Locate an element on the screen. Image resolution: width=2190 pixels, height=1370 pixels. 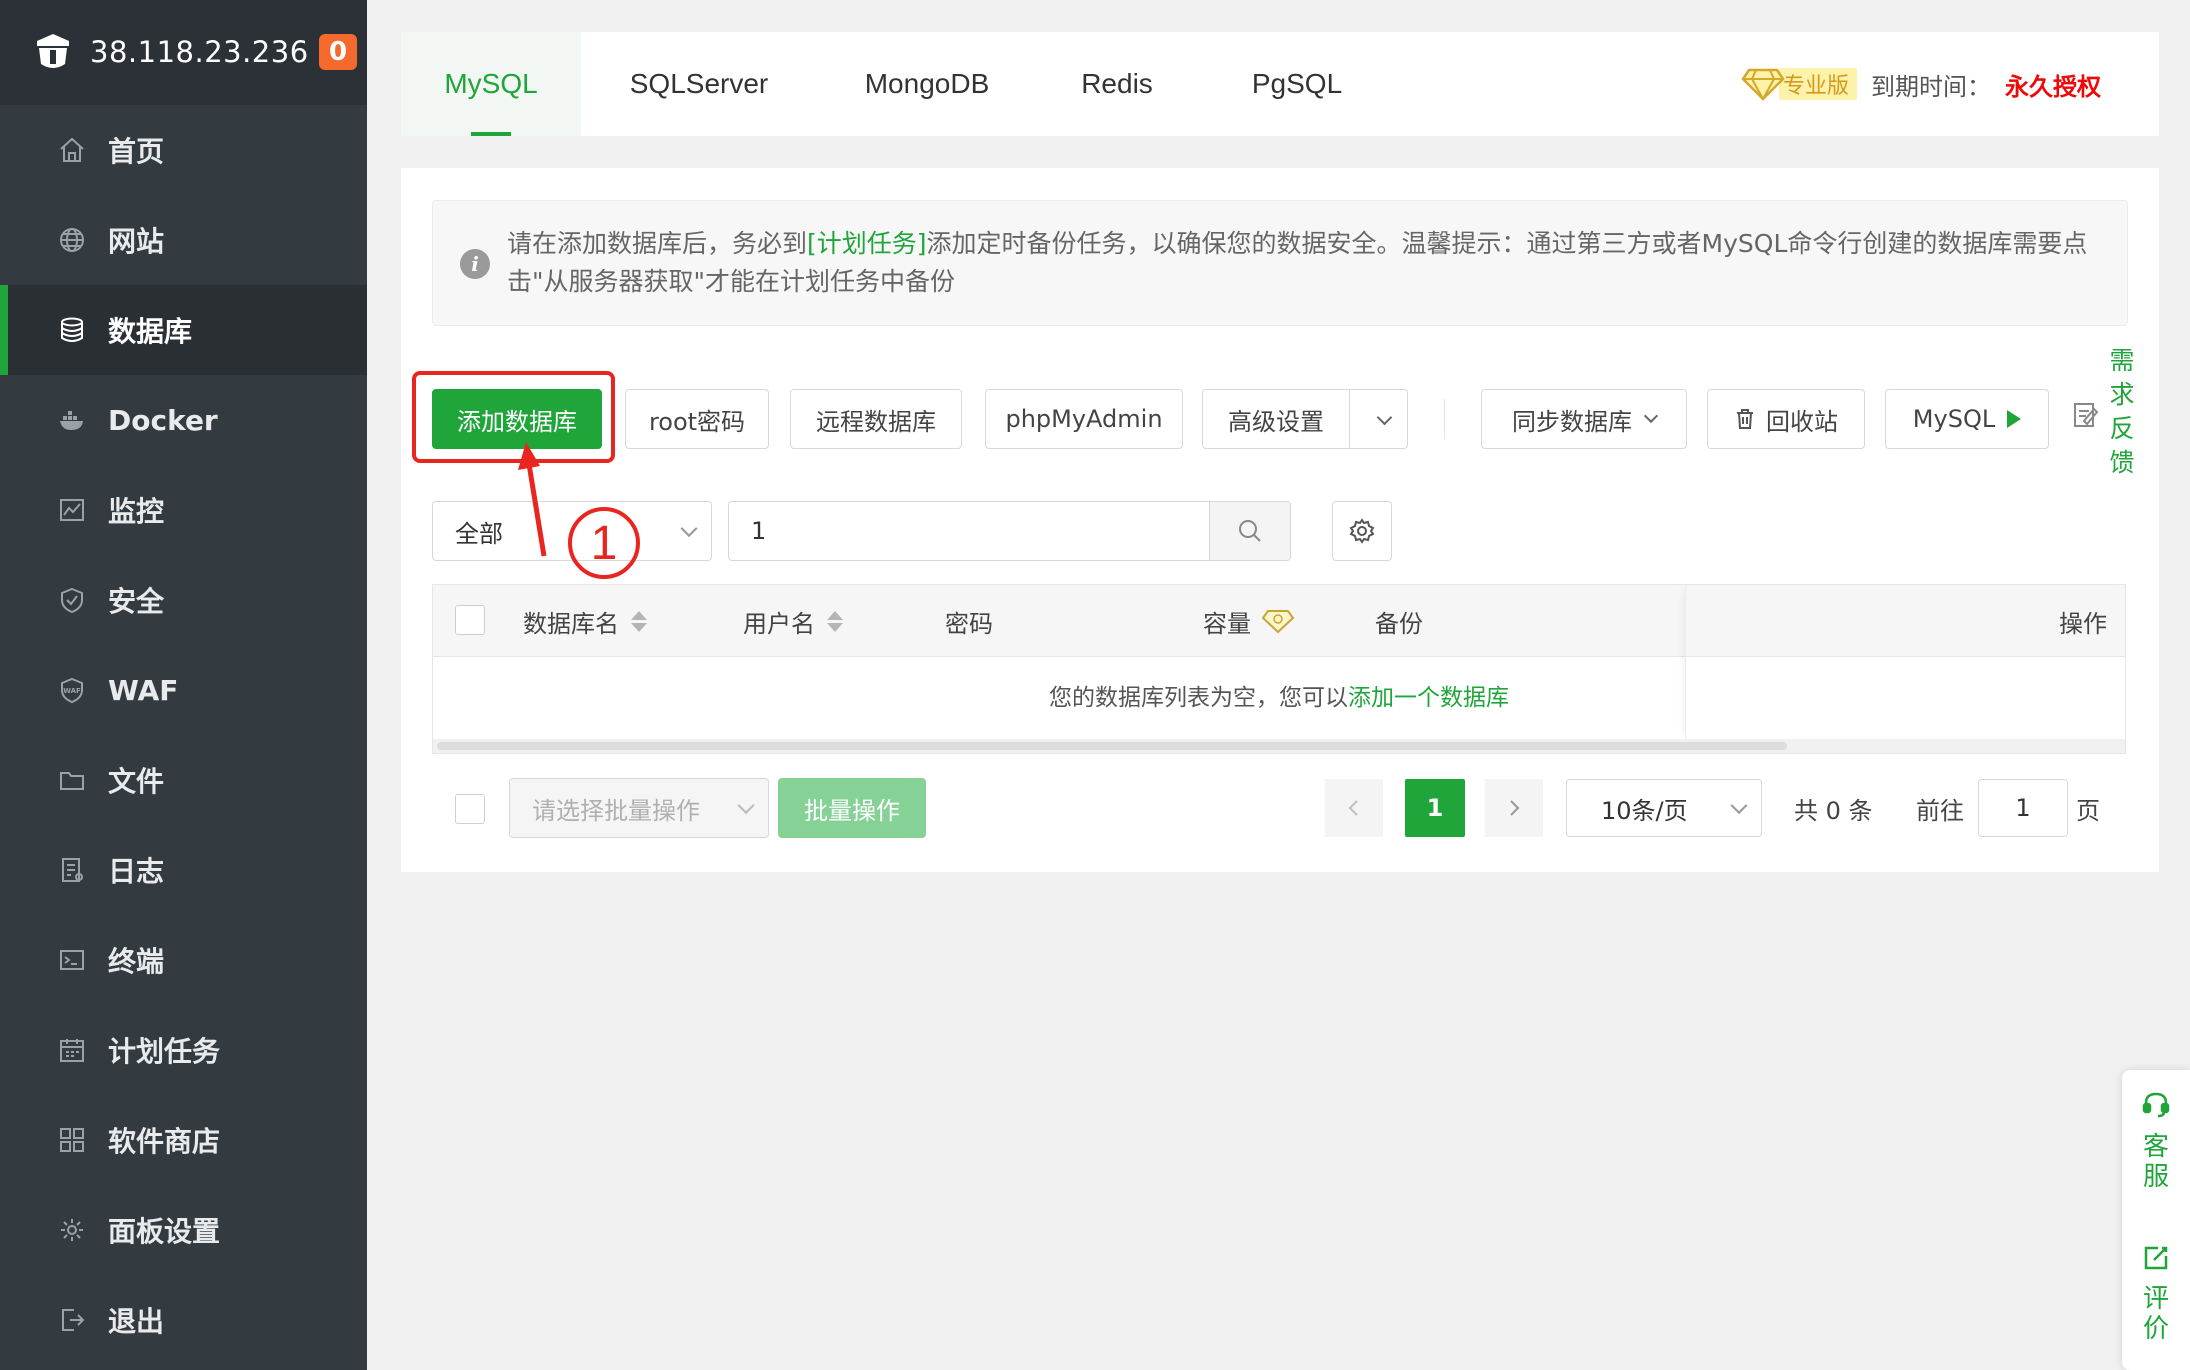
tab-sqlserver: SQLServer is located at coordinates (699, 84).